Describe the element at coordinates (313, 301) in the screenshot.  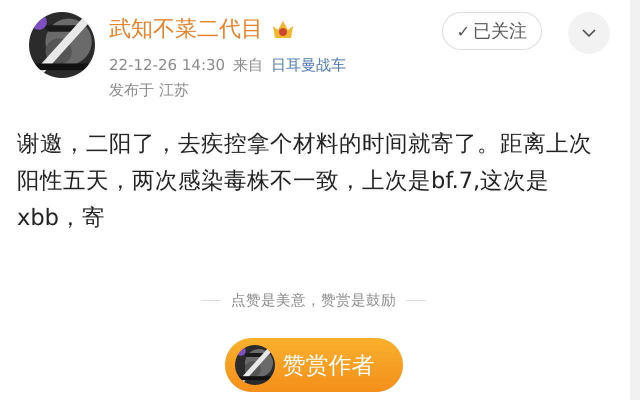
I see `reward-caption: 点赞是美意，赞赏是鼓励` at that location.